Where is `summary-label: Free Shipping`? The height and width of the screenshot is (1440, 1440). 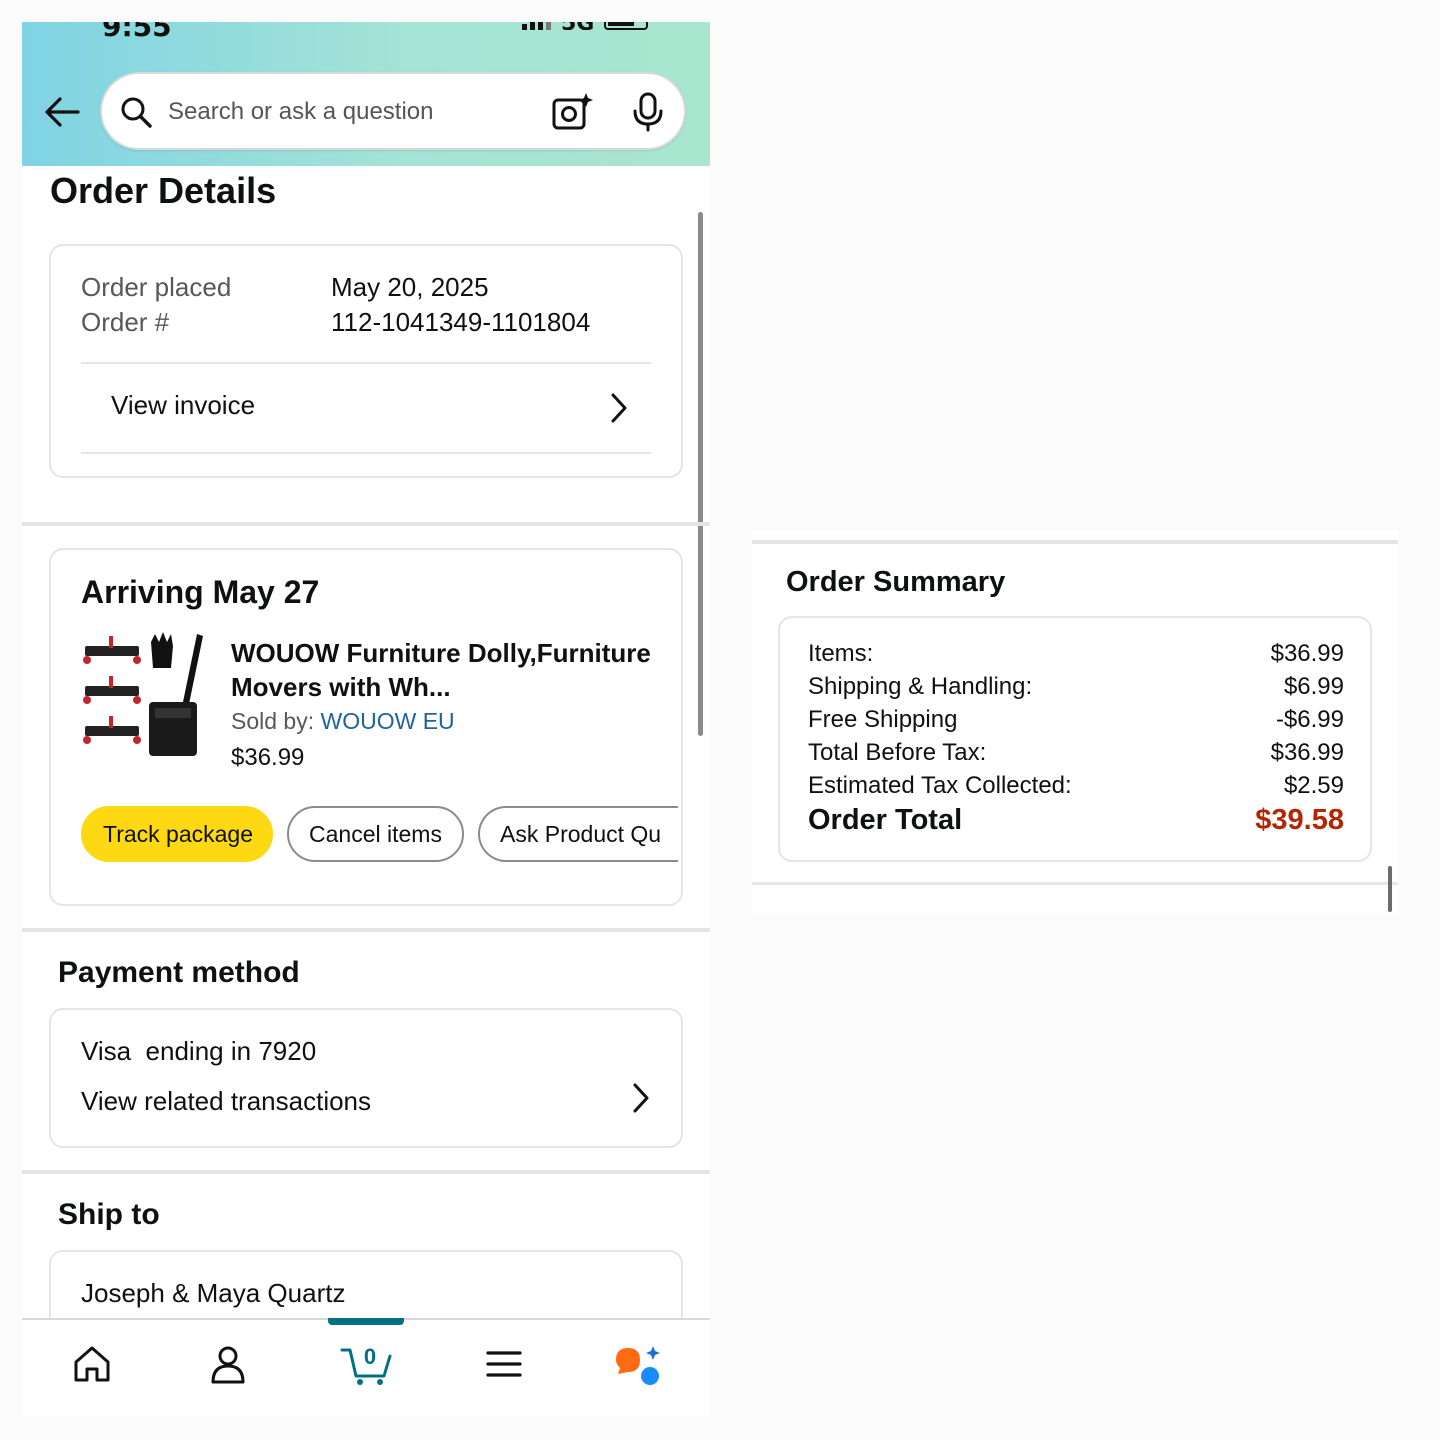 summary-label: Free Shipping is located at coordinates (883, 719).